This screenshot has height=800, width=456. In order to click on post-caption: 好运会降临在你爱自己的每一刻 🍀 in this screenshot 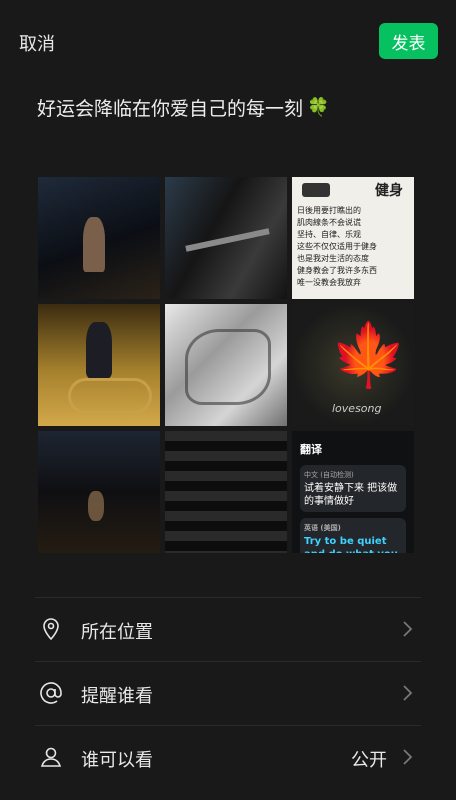, I will do `click(183, 107)`.